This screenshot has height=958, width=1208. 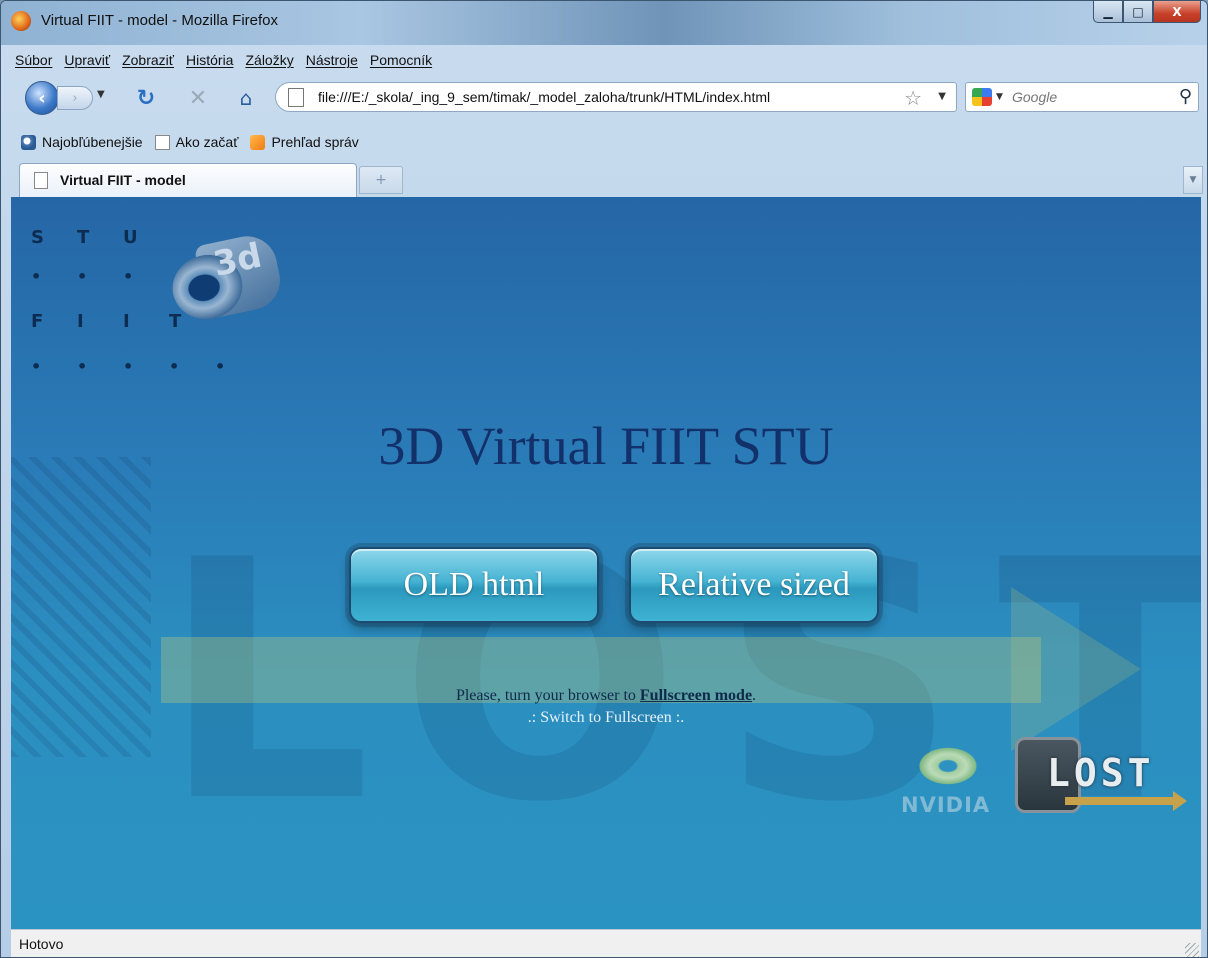 I want to click on back-arrow-icon: ‹, so click(x=42, y=98).